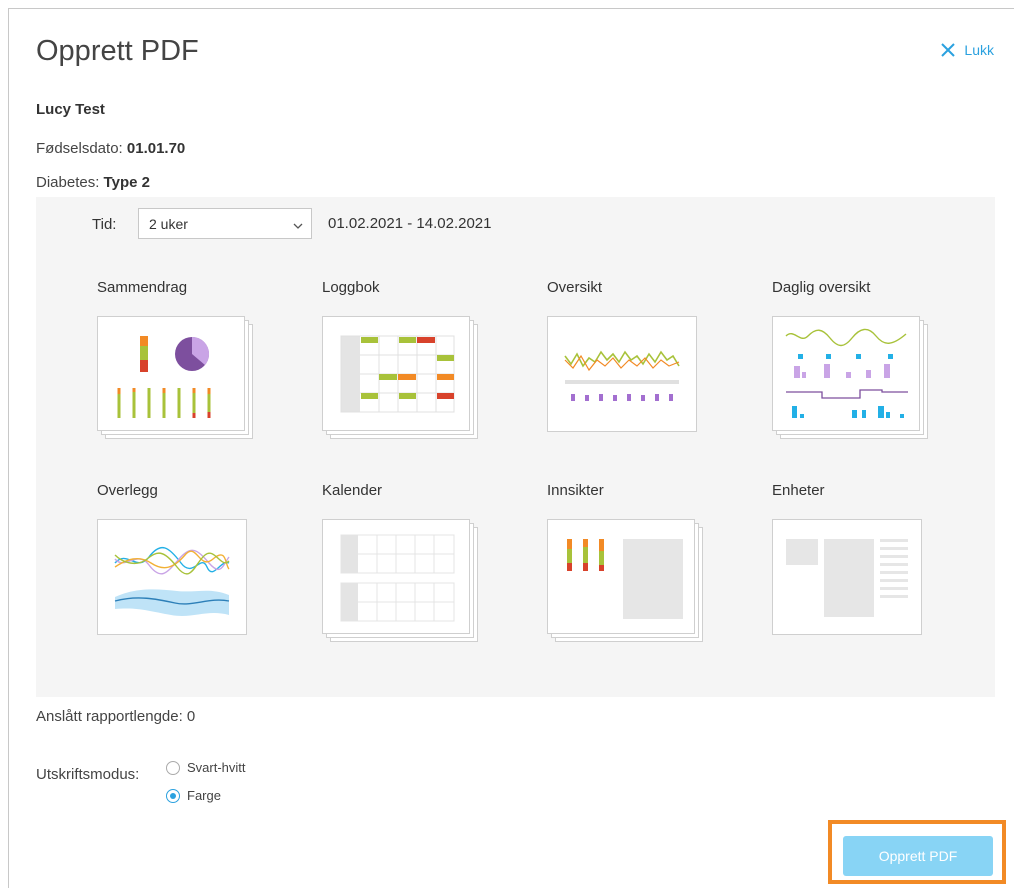 This screenshot has width=1014, height=888. Describe the element at coordinates (142, 287) in the screenshot. I see `report-label: Sammendrag` at that location.